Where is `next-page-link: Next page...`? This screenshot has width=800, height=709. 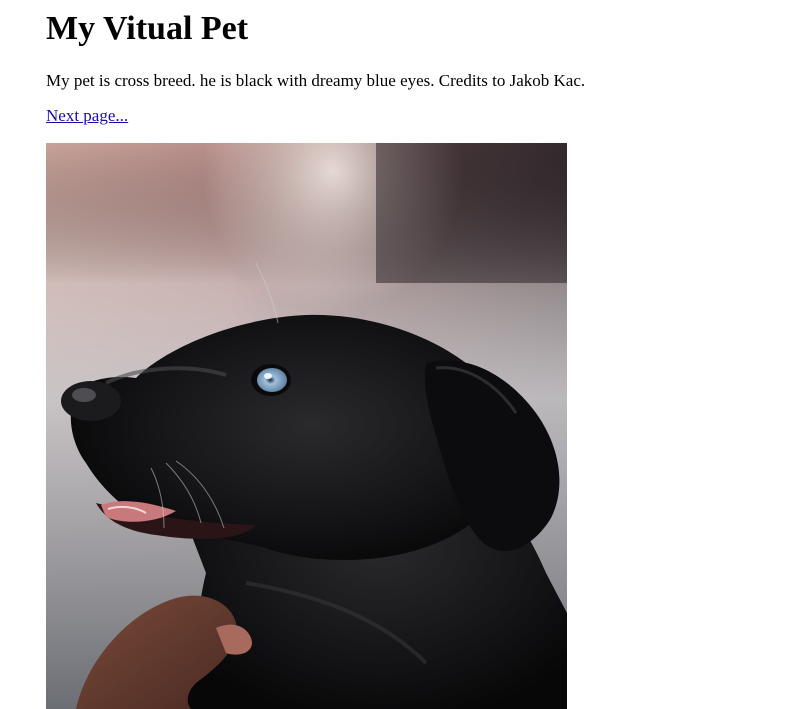 next-page-link: Next page... is located at coordinates (87, 116).